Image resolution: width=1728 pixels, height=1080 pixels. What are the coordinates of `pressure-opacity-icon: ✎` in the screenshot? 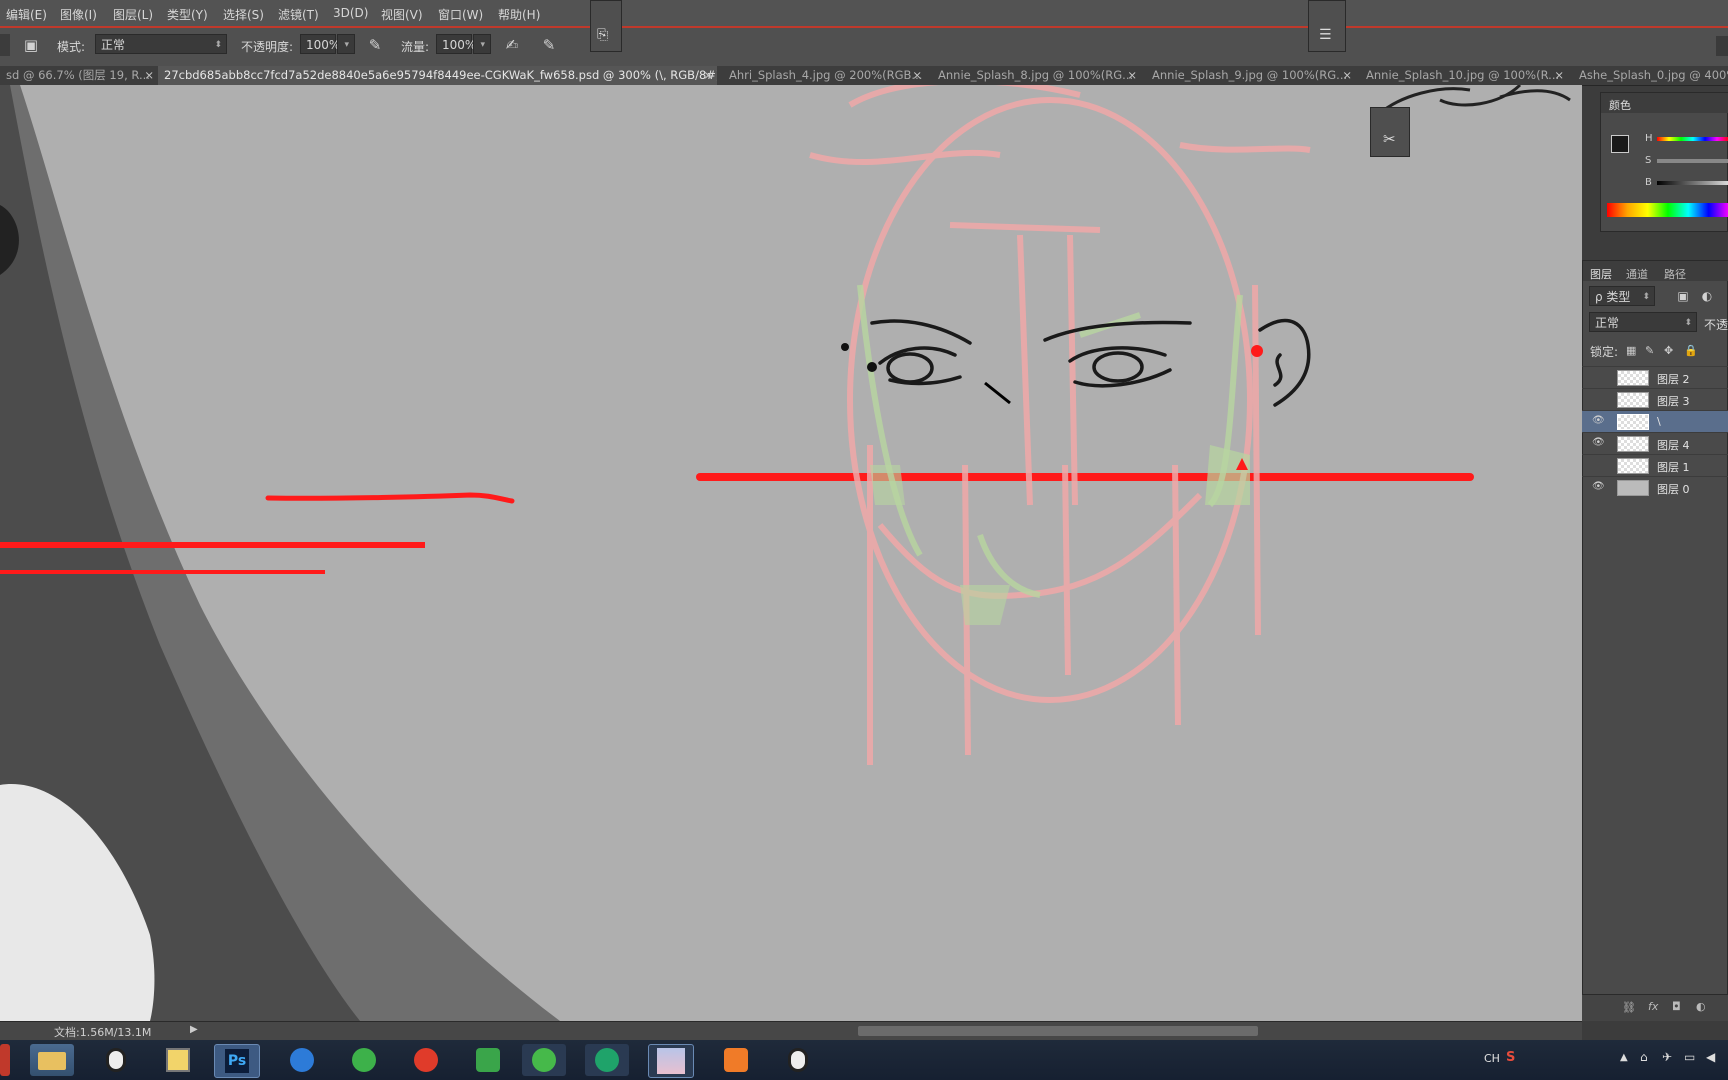 It's located at (375, 45).